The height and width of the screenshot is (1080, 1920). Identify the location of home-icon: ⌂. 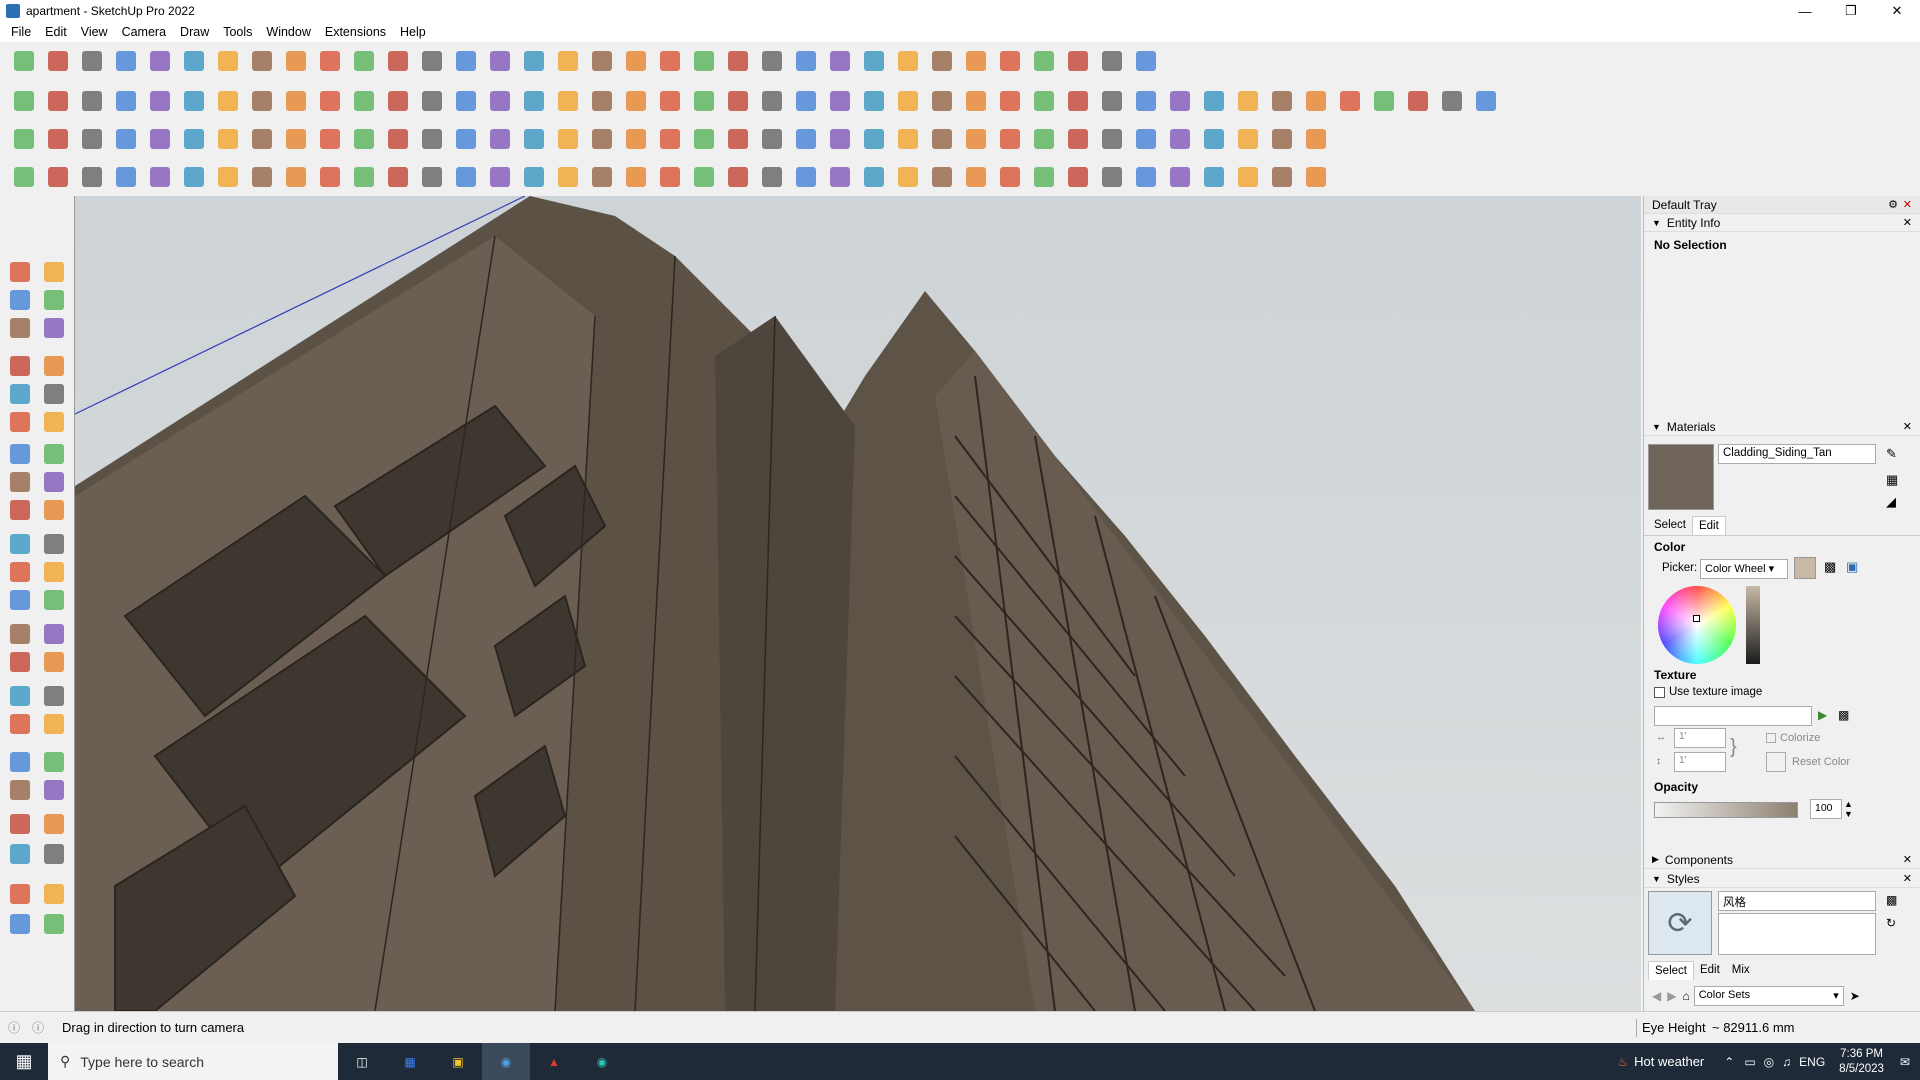
(1685, 996).